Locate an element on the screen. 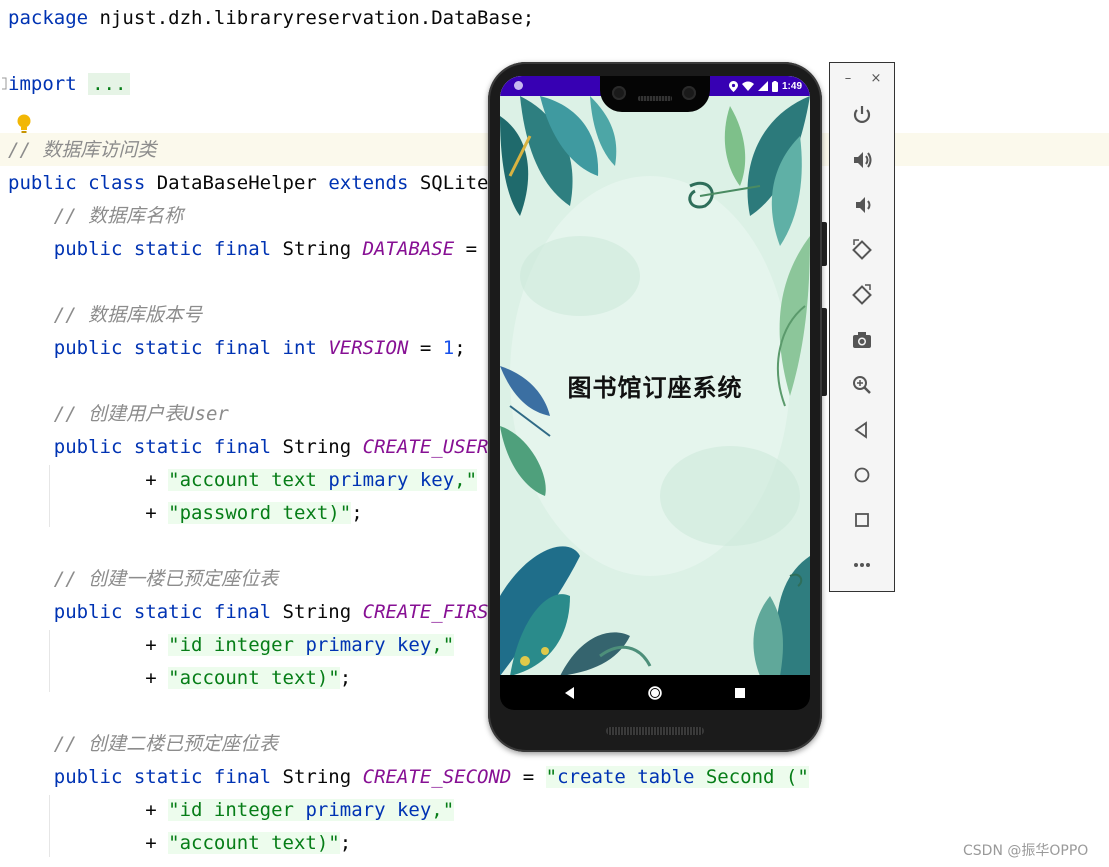 The height and width of the screenshot is (867, 1109). code-line: + "password text)"; is located at coordinates (185, 513).